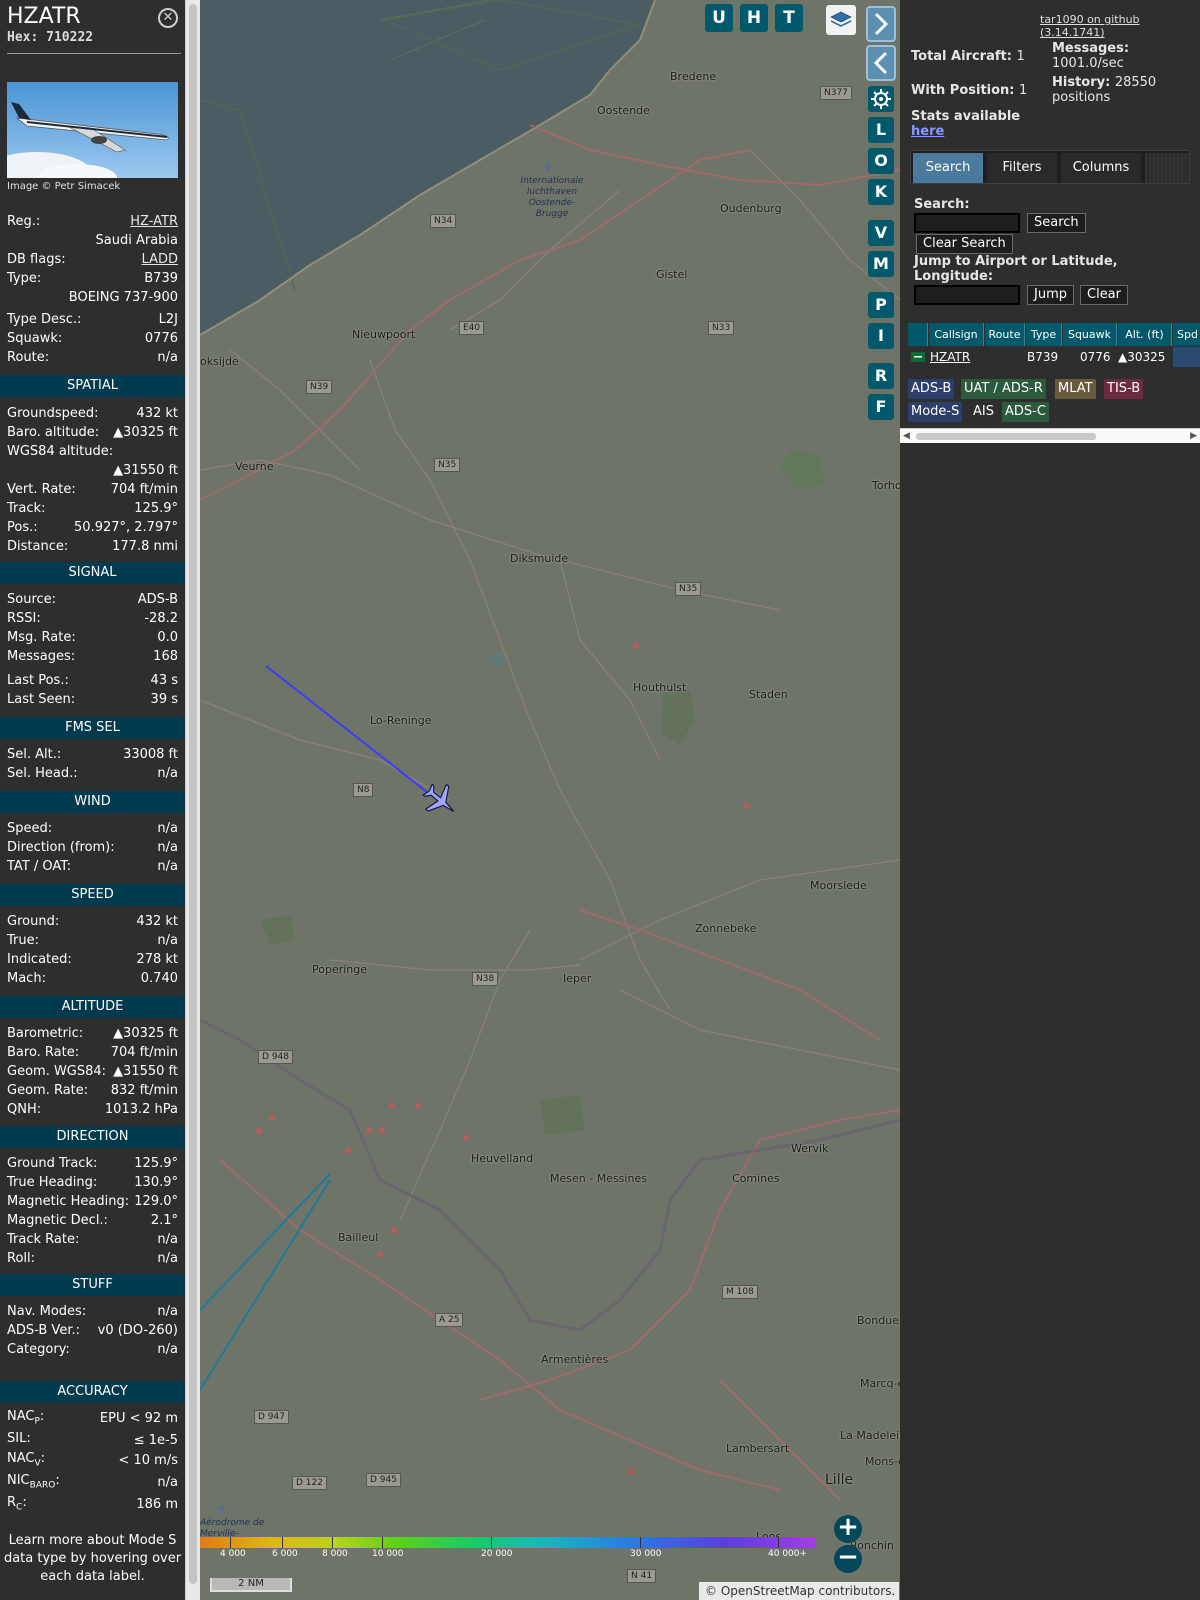 Image resolution: width=1200 pixels, height=1600 pixels. Describe the element at coordinates (154, 221) in the screenshot. I see `basic-value: HZ-ATR` at that location.